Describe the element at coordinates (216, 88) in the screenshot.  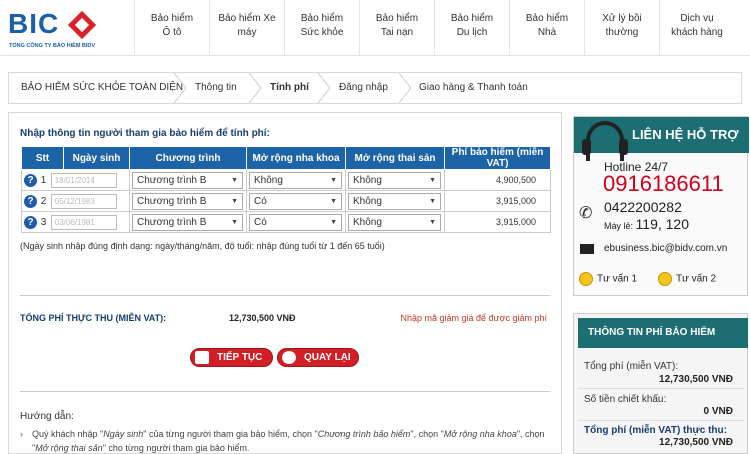
I see `breadcrumb-step-info: Thông tin` at that location.